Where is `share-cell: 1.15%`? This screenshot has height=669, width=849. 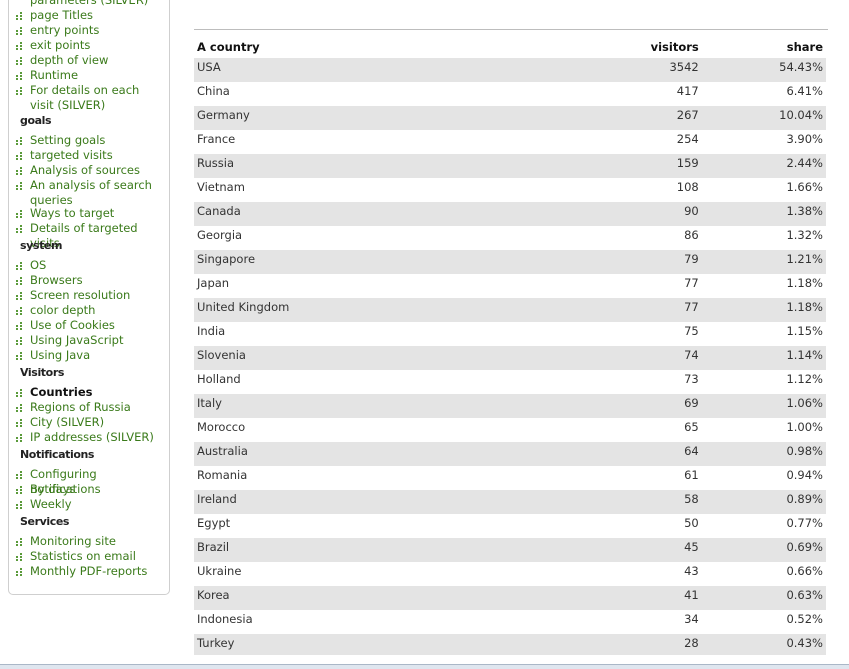
share-cell: 1.15% is located at coordinates (804, 331).